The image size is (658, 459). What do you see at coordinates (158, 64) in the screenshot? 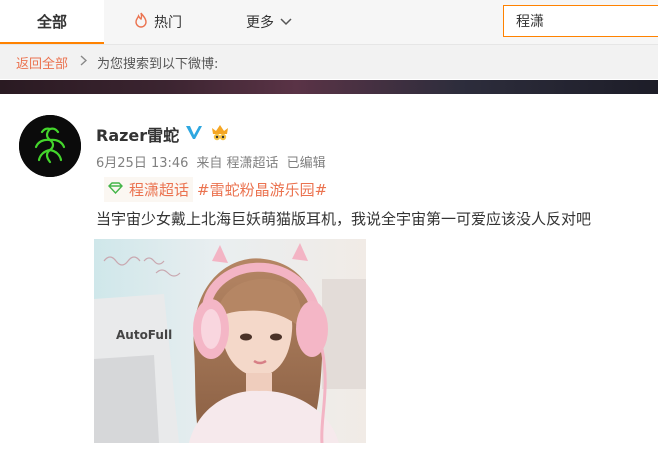
I see `search-result-hint: 为您搜索到以下微博:` at bounding box center [158, 64].